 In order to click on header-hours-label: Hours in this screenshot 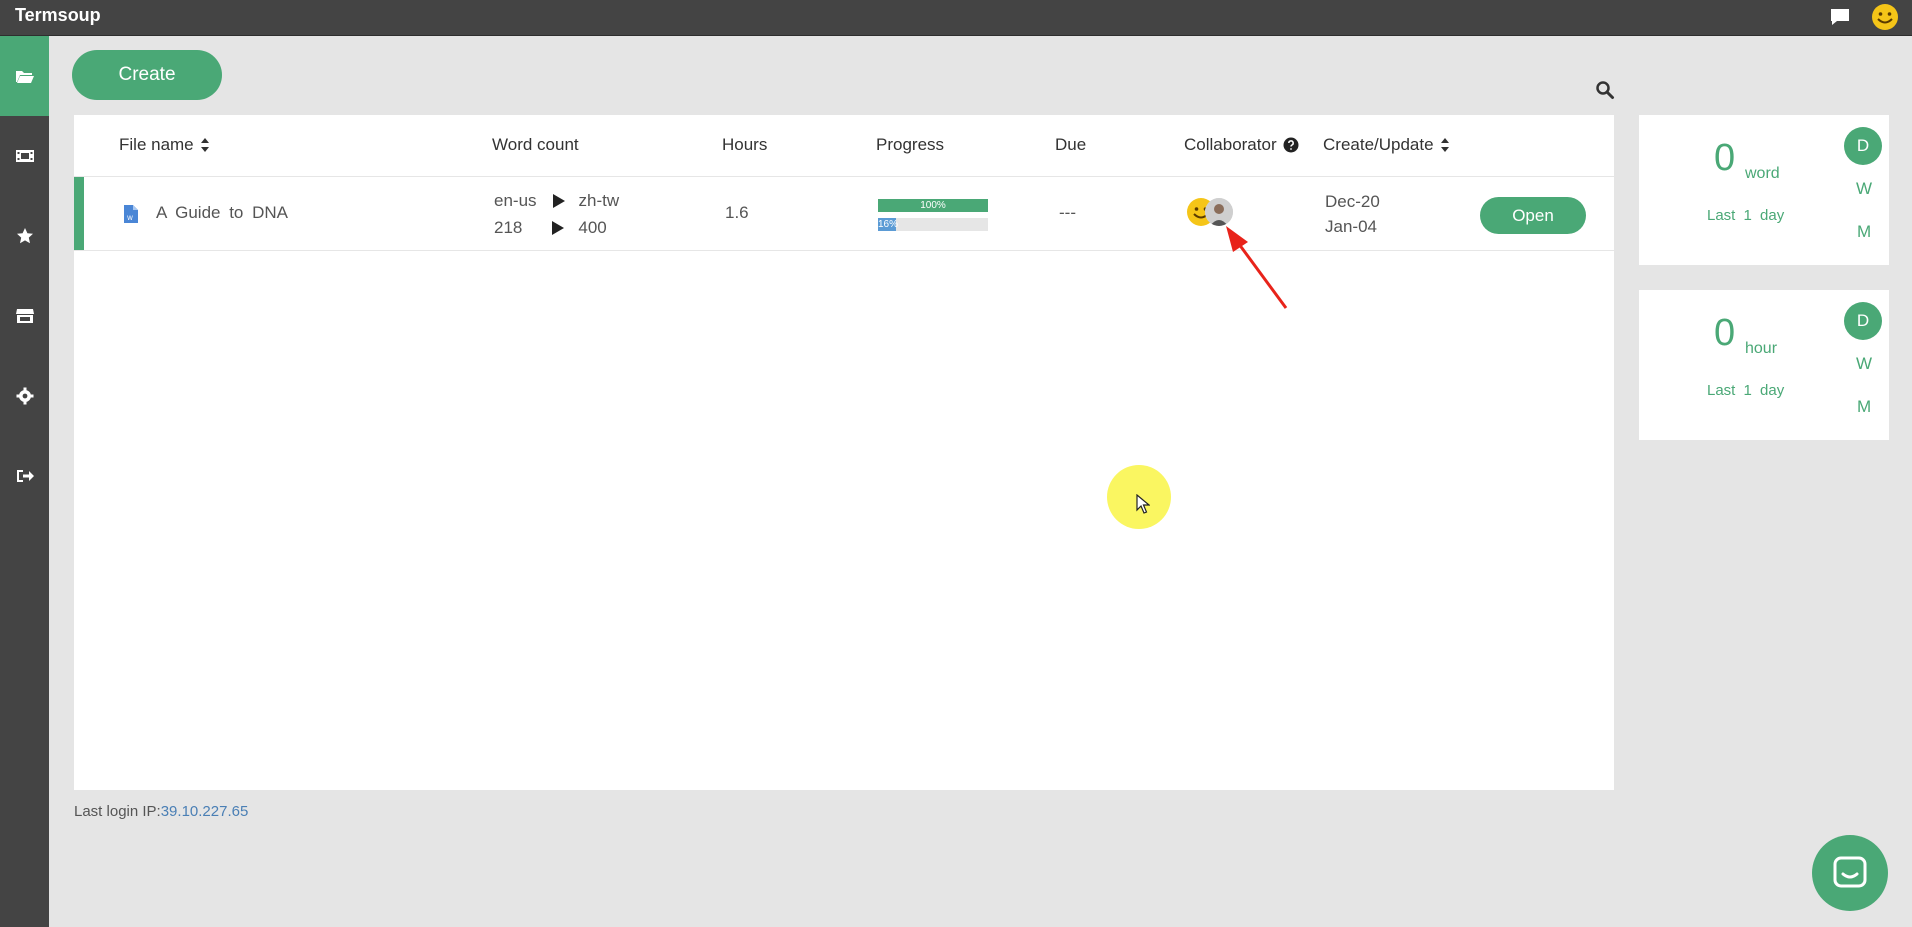, I will do `click(745, 144)`.